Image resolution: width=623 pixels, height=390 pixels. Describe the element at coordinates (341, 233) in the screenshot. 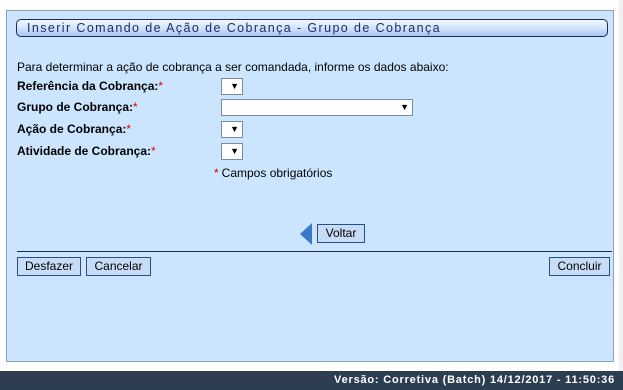

I see `voltar-button: Voltar` at that location.